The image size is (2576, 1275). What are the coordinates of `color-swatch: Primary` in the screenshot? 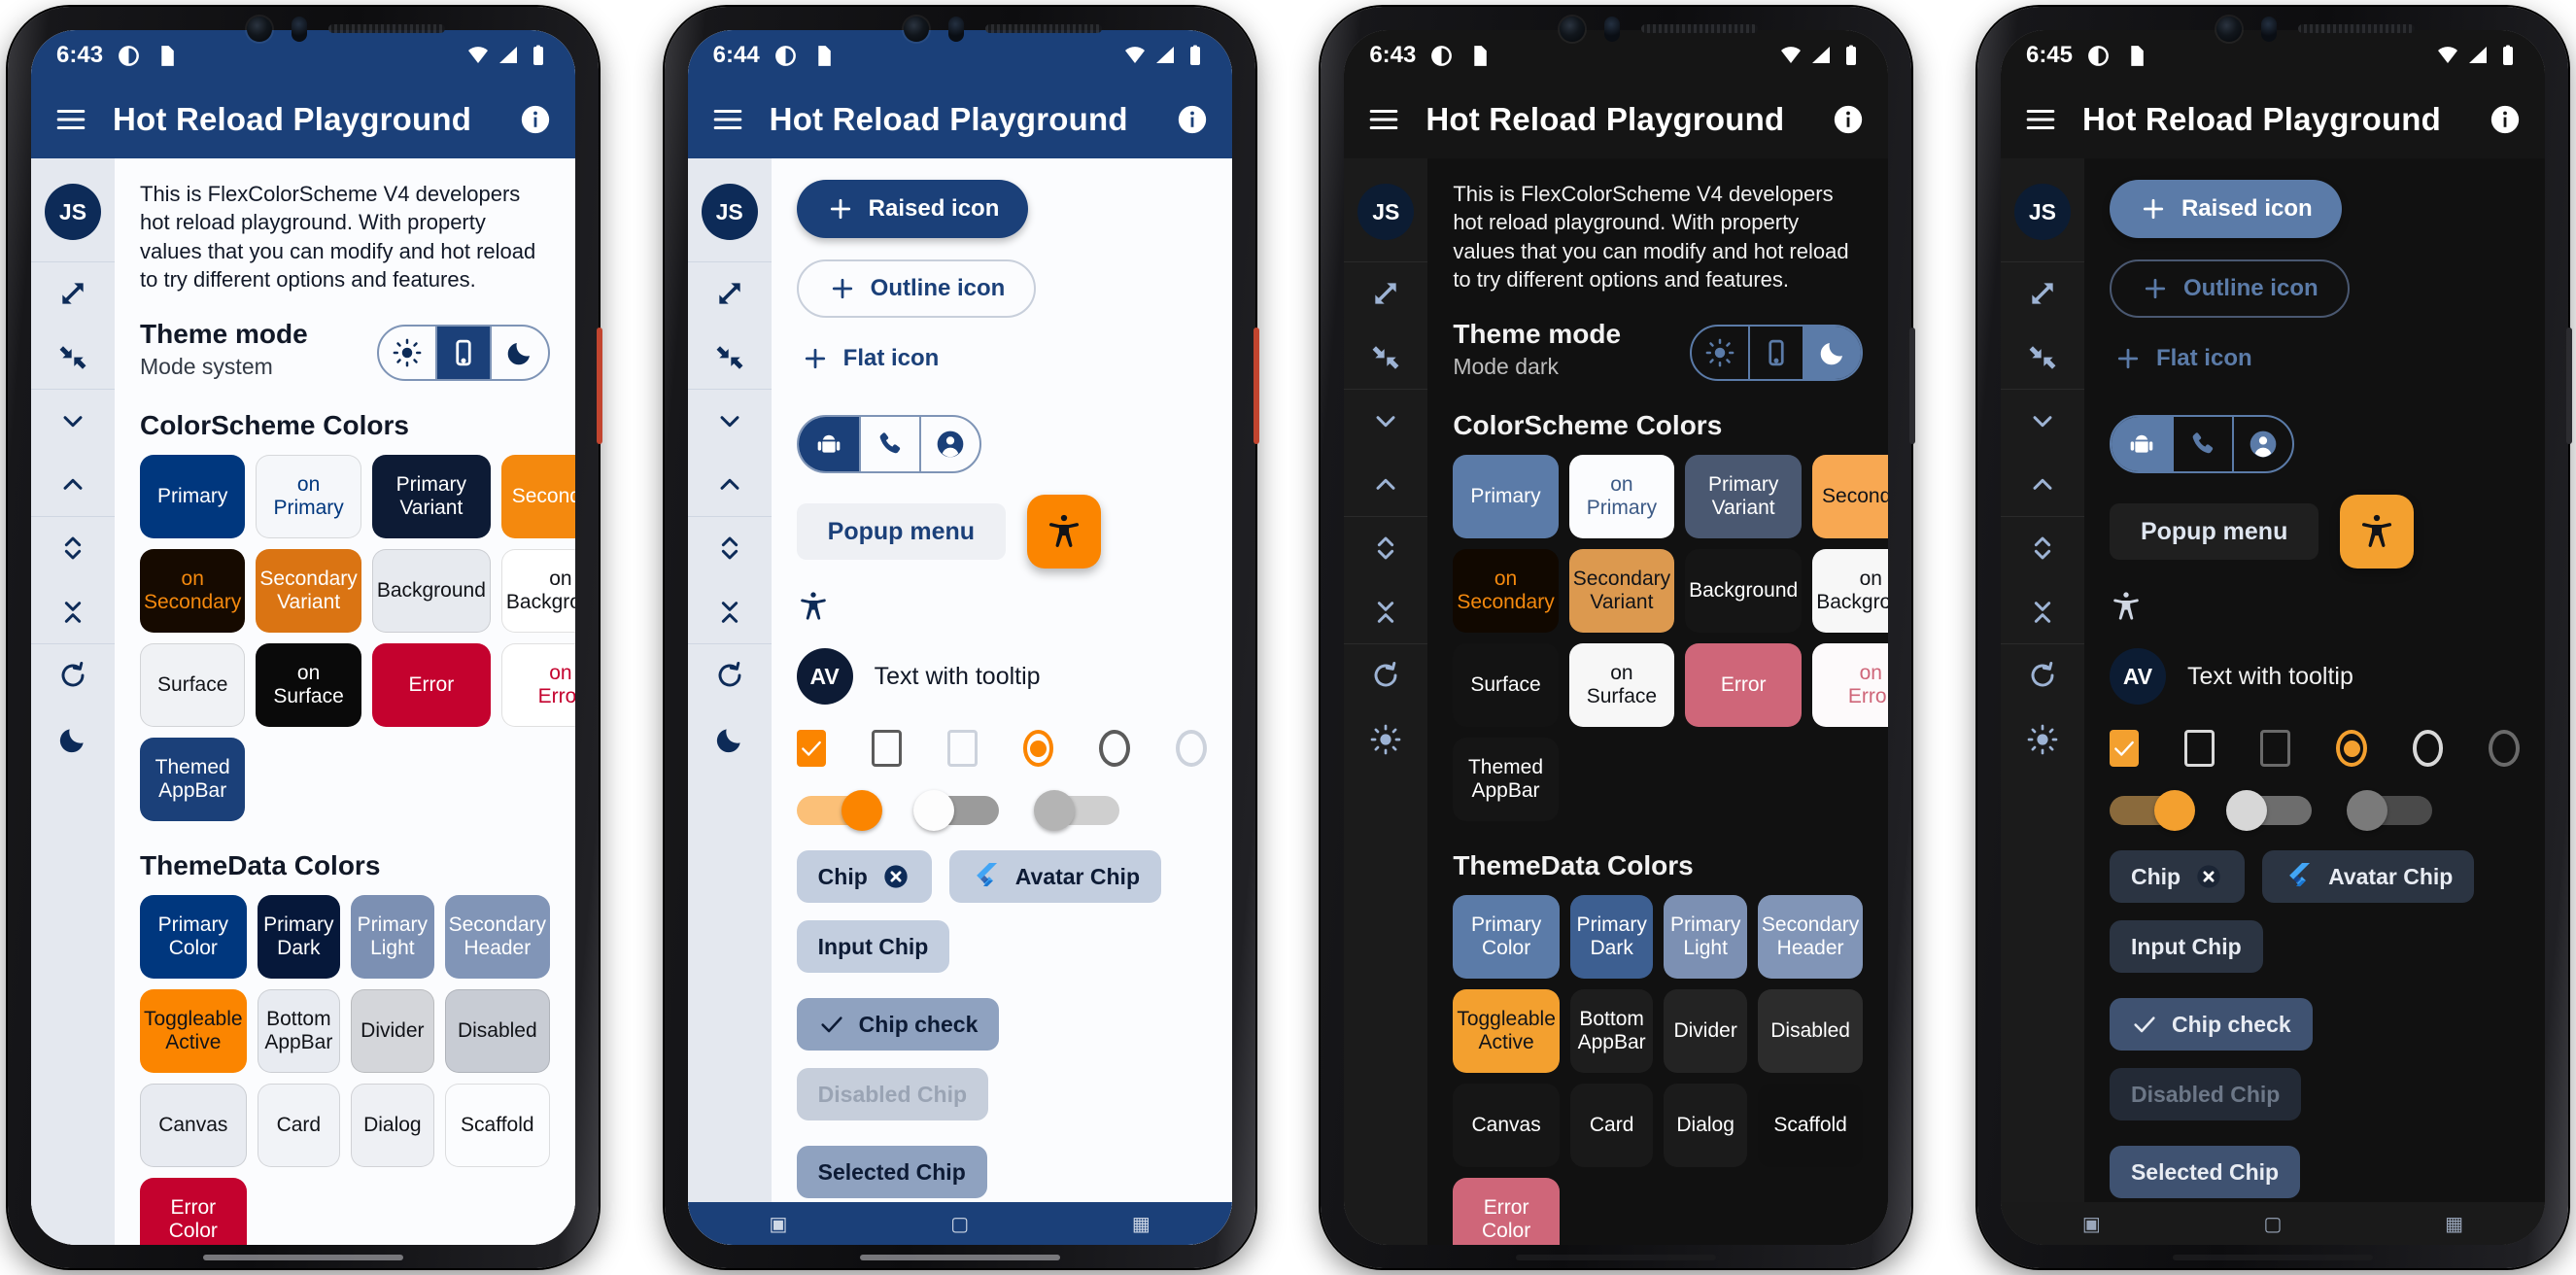 It's located at (193, 496).